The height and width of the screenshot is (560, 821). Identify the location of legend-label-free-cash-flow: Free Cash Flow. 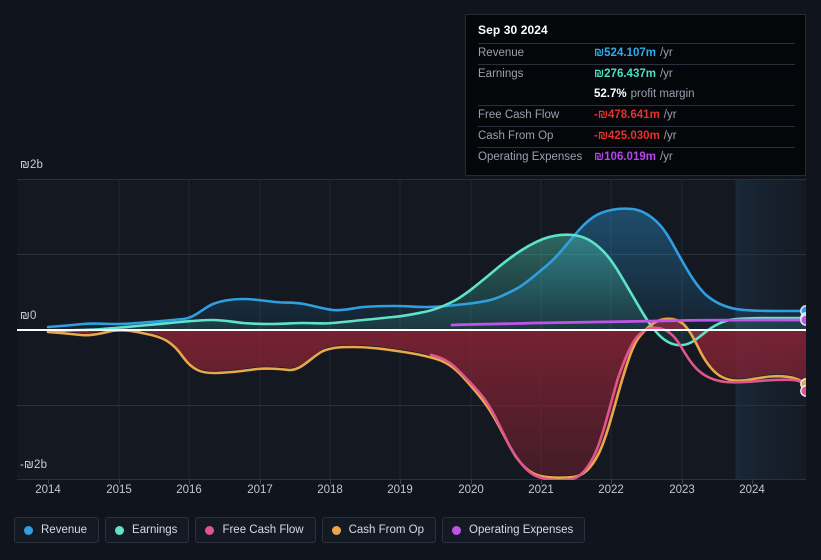
(263, 530).